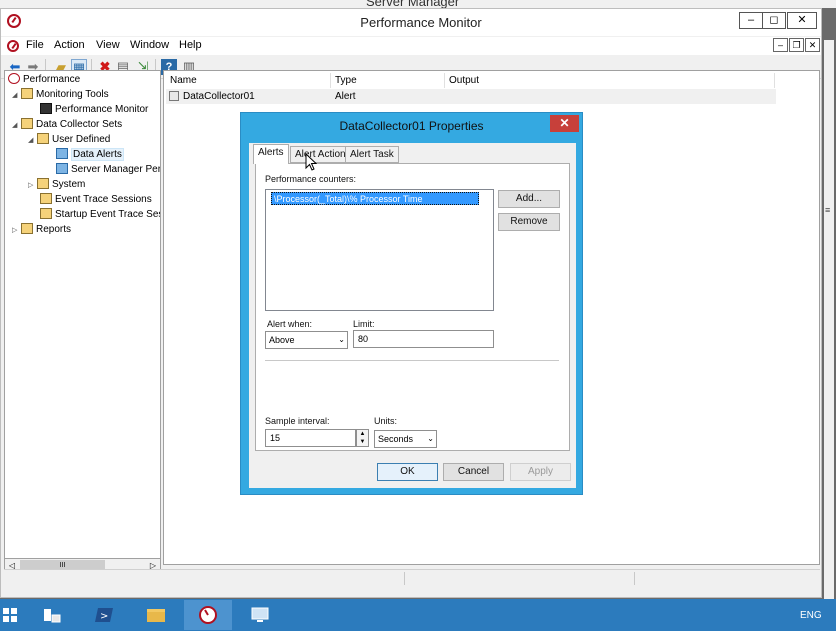 This screenshot has height=631, width=836. I want to click on taskbar-server-manager, so click(52, 615).